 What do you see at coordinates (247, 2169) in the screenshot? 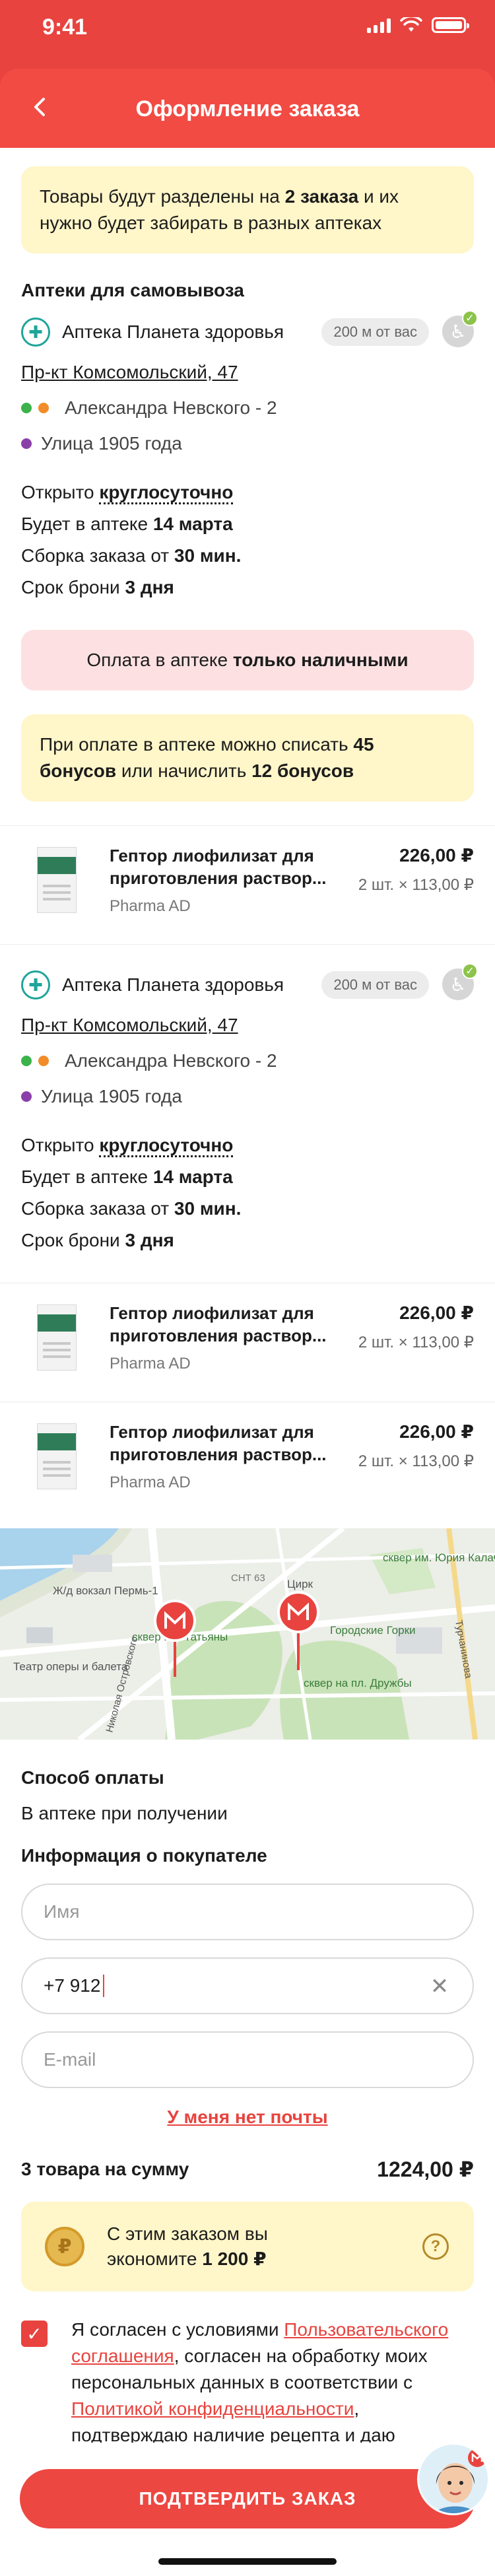
I see `order-summary: 3 товара на сумму 1224,00 ₽` at bounding box center [247, 2169].